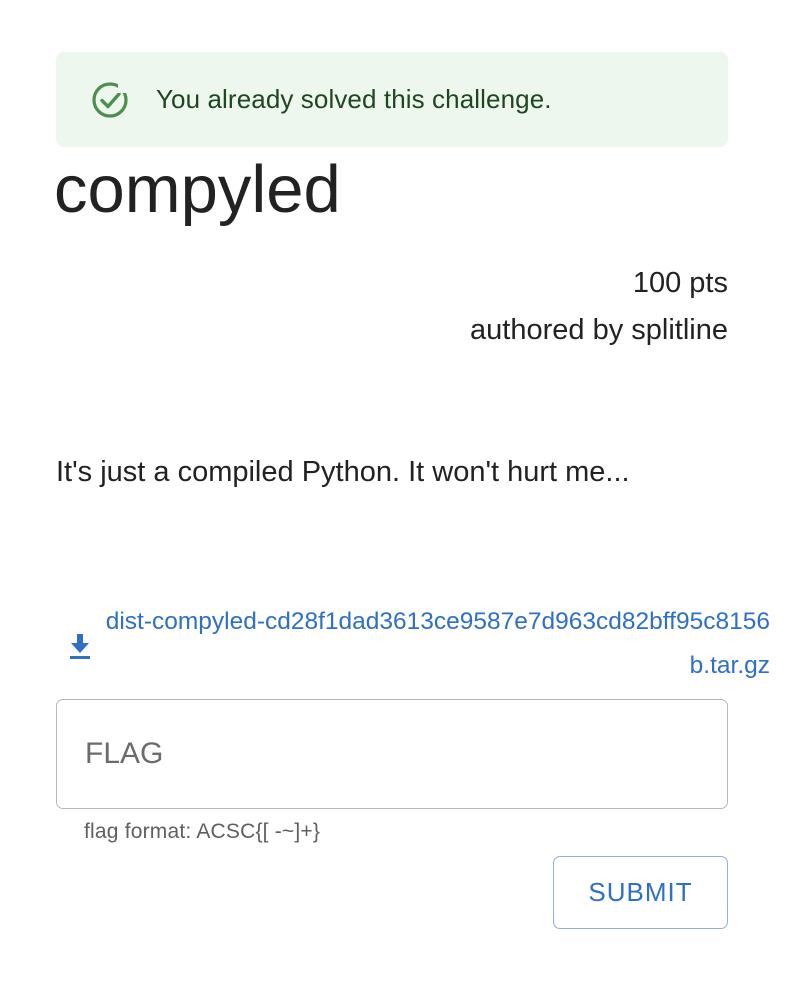 The height and width of the screenshot is (988, 786). I want to click on flag-input, so click(392, 754).